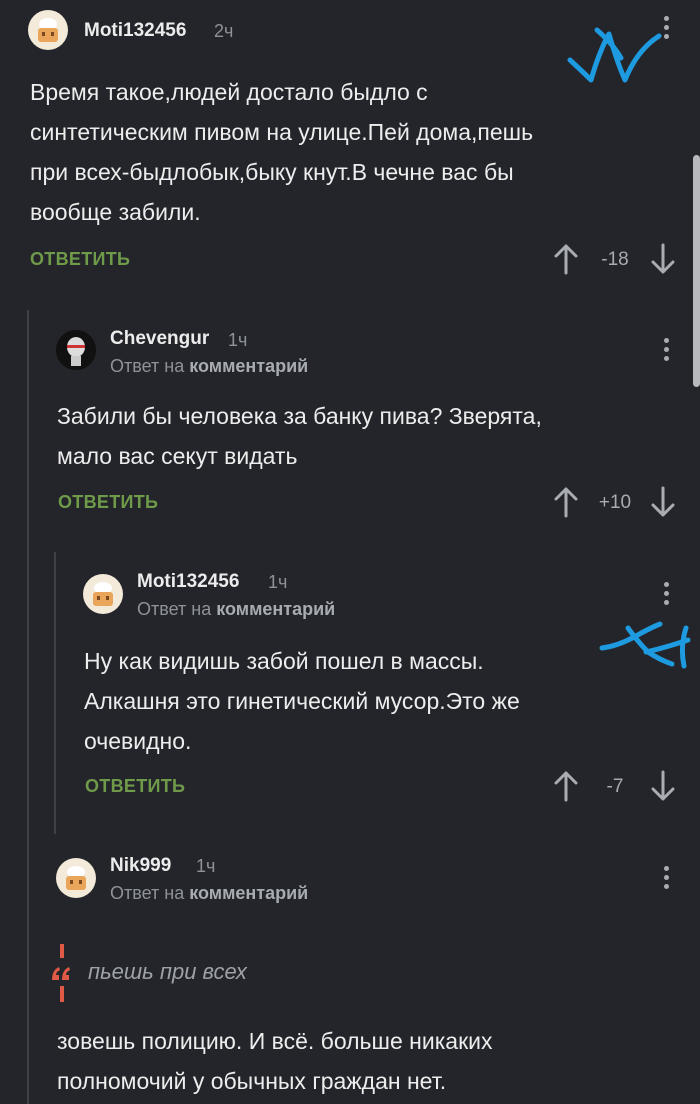 The width and height of the screenshot is (700, 1104). I want to click on vote-score: -18, so click(615, 259).